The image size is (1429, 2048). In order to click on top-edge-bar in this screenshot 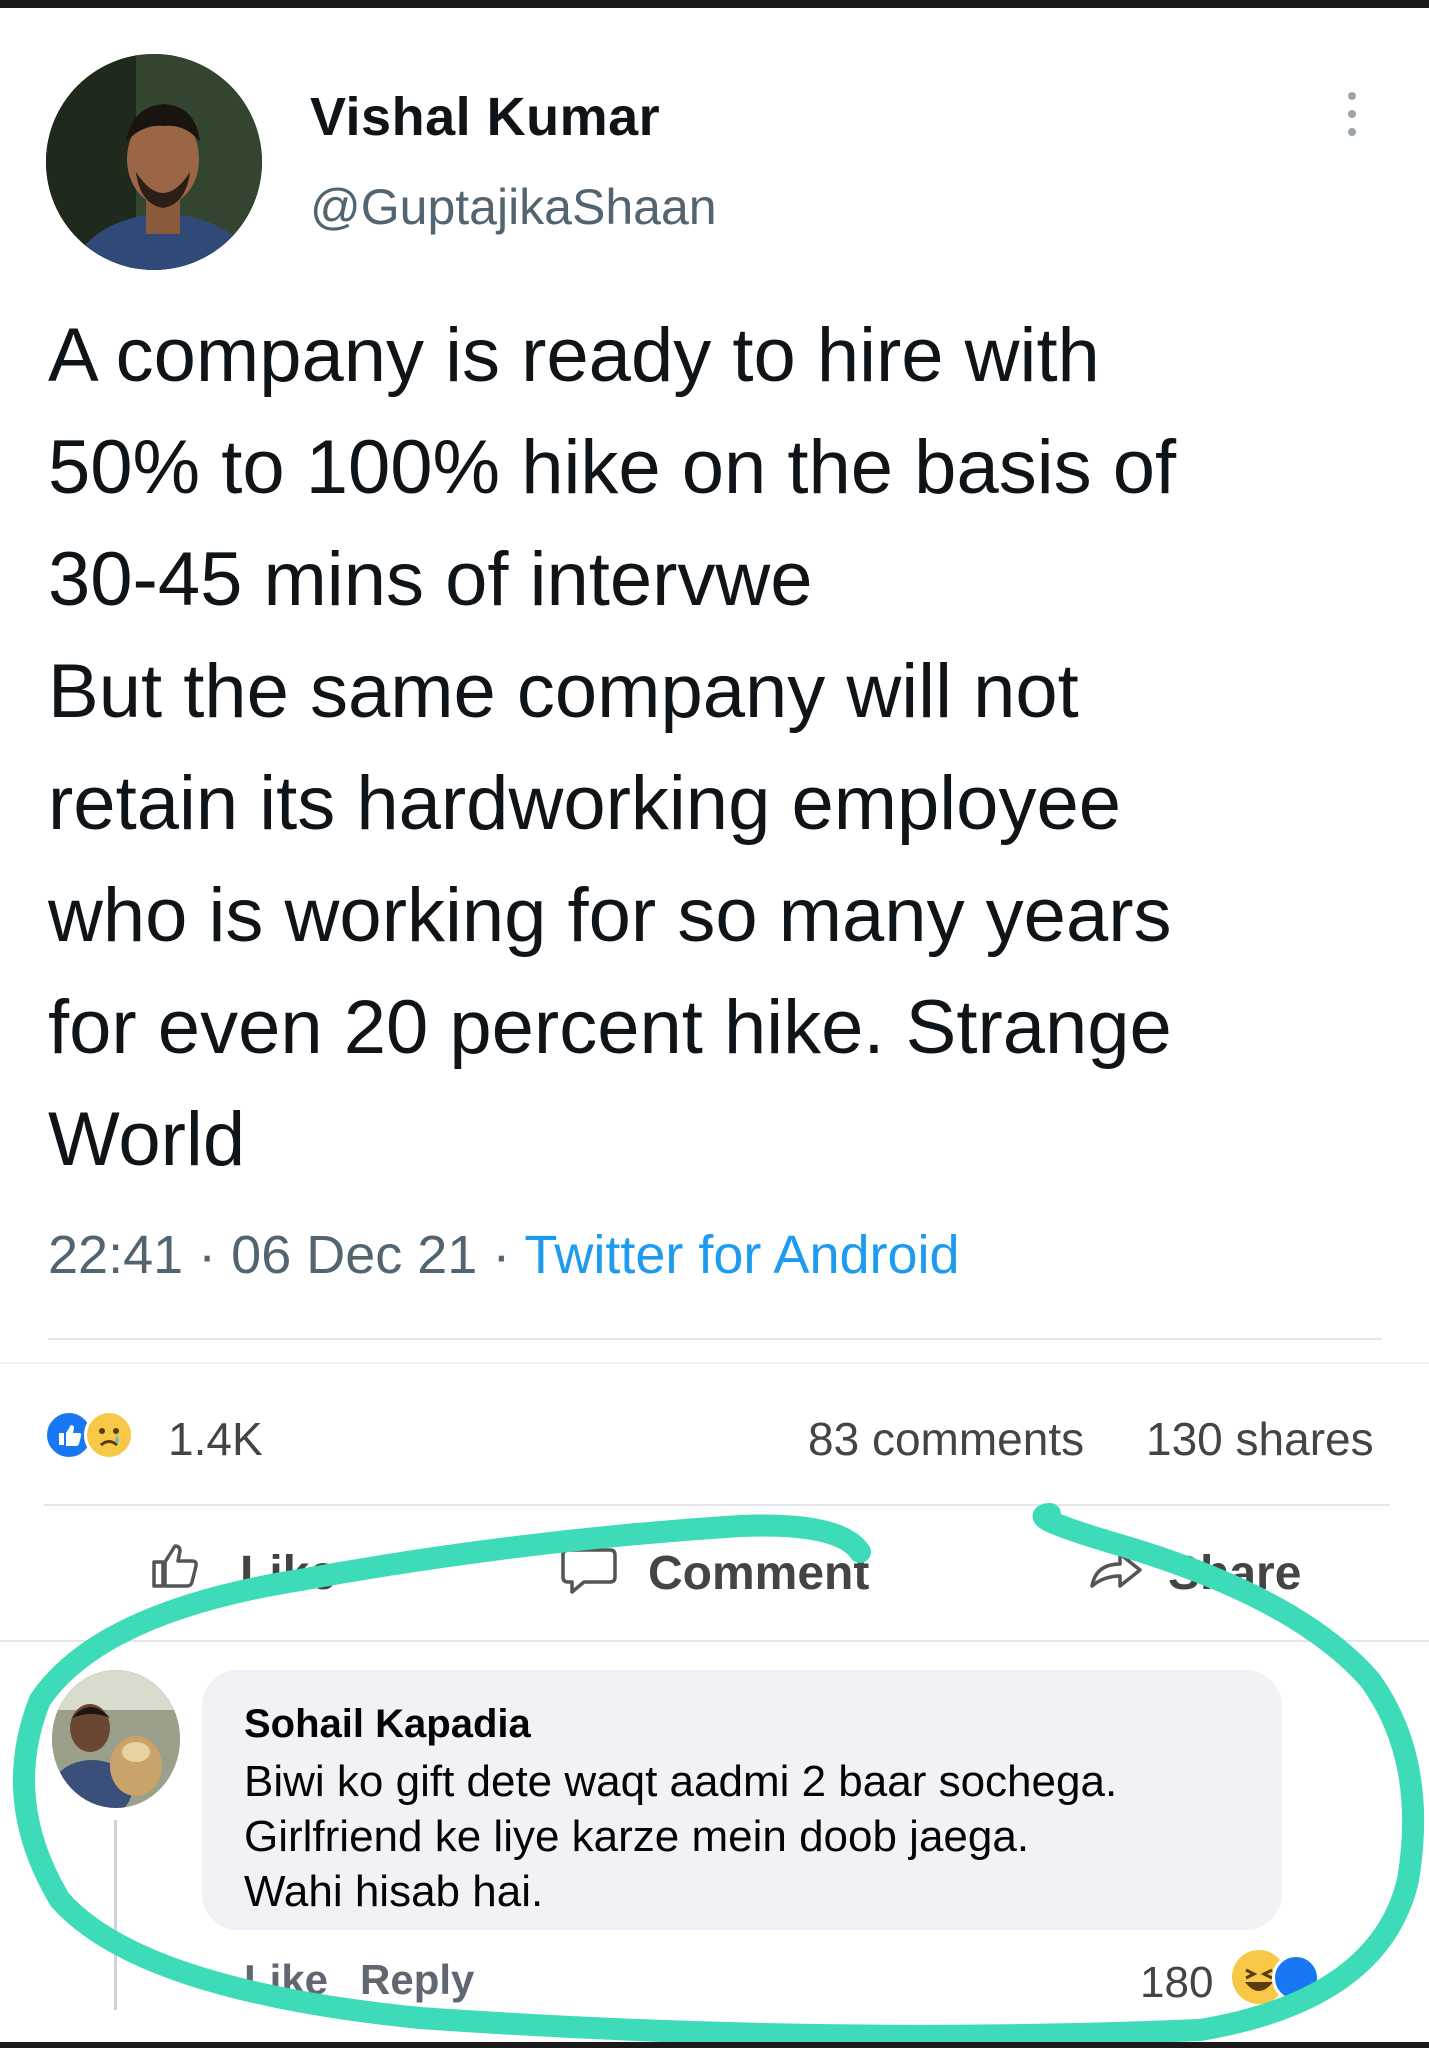, I will do `click(714, 4)`.